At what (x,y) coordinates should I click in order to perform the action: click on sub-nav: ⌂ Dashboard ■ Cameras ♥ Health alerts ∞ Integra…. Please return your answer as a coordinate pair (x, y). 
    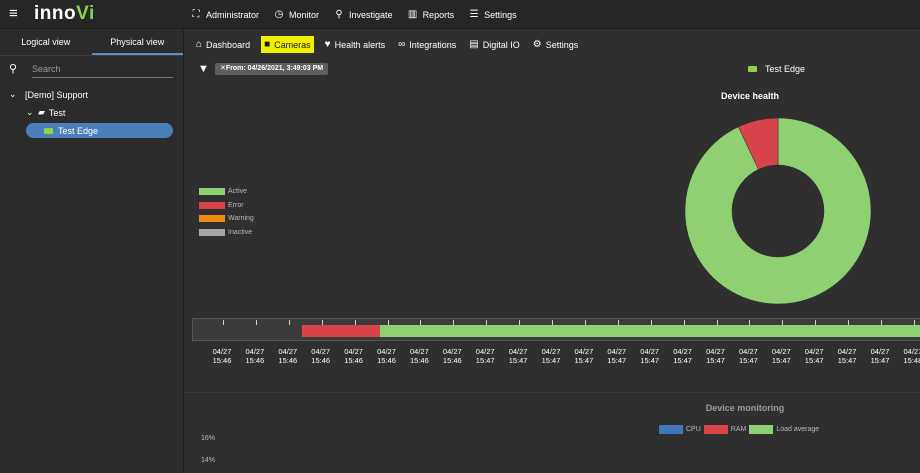
    Looking at the image, I should click on (552, 44).